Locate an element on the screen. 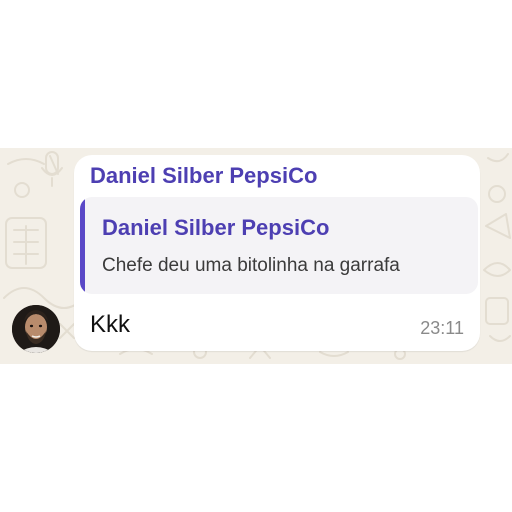 The height and width of the screenshot is (512, 512). message-text: Kkk is located at coordinates (110, 324).